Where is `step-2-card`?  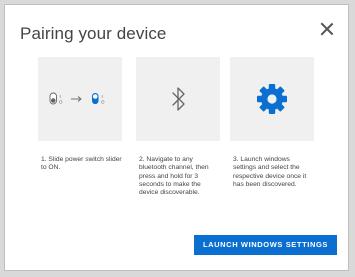
step-2-card is located at coordinates (178, 99).